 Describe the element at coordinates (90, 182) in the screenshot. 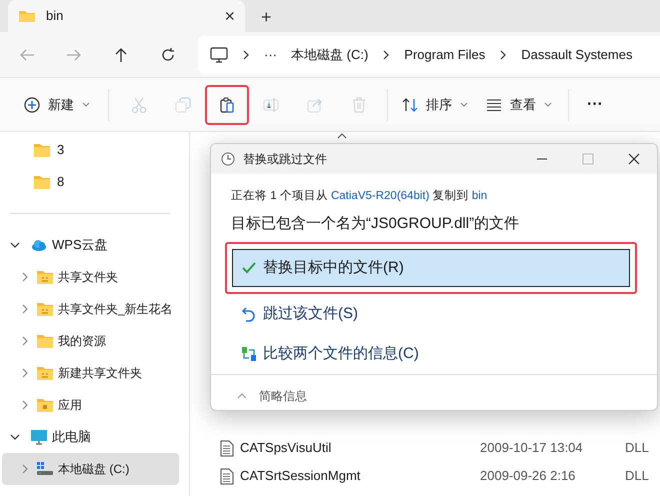

I see `sidebar-item: 8` at that location.